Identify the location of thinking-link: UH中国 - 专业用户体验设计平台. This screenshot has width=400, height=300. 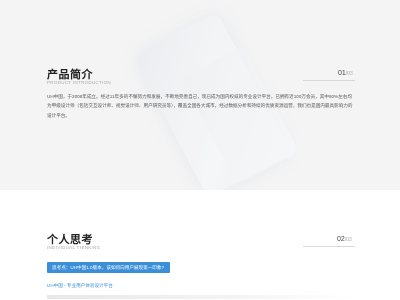
(80, 286).